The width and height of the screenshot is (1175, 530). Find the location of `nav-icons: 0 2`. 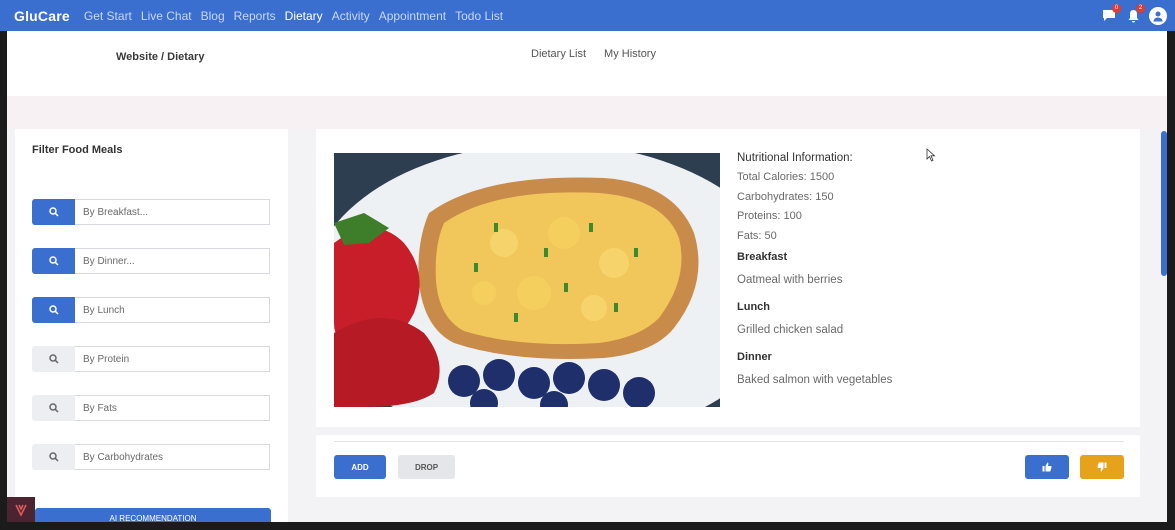

nav-icons: 0 2 is located at coordinates (1134, 15).